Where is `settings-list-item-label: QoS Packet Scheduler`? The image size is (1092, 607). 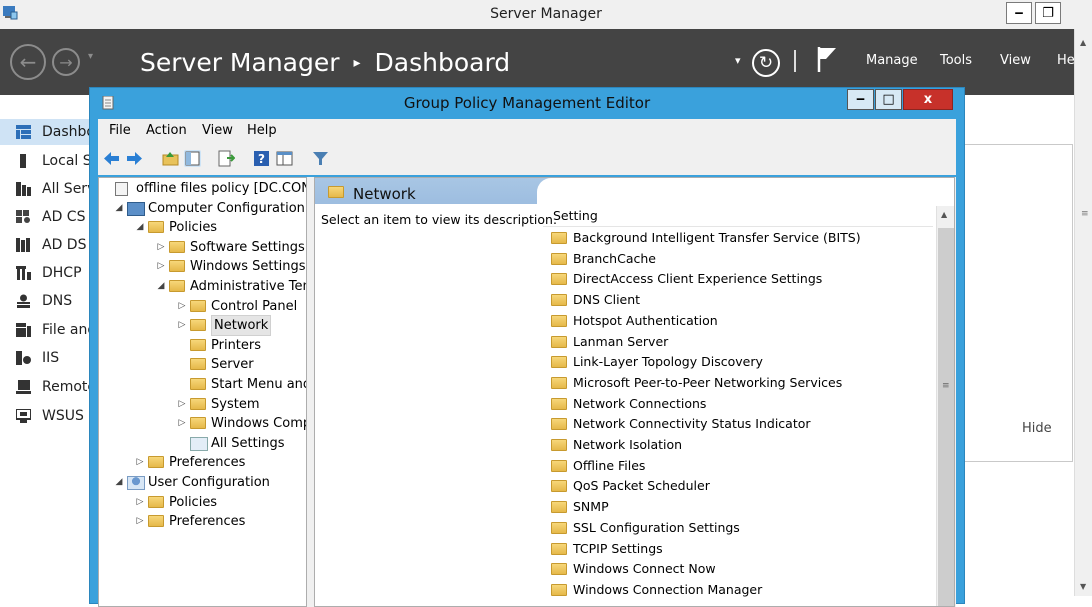 settings-list-item-label: QoS Packet Scheduler is located at coordinates (641, 486).